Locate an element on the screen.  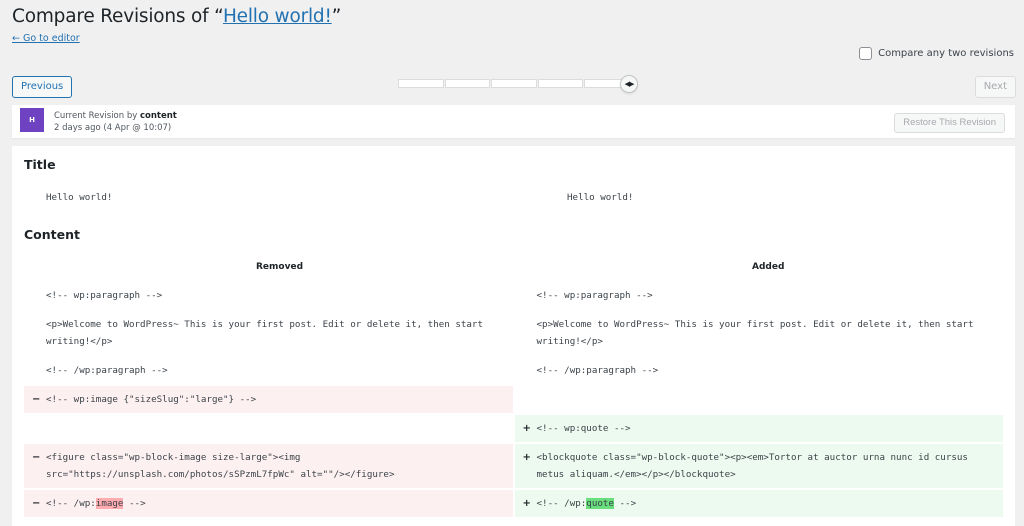
next-button: Next is located at coordinates (995, 87).